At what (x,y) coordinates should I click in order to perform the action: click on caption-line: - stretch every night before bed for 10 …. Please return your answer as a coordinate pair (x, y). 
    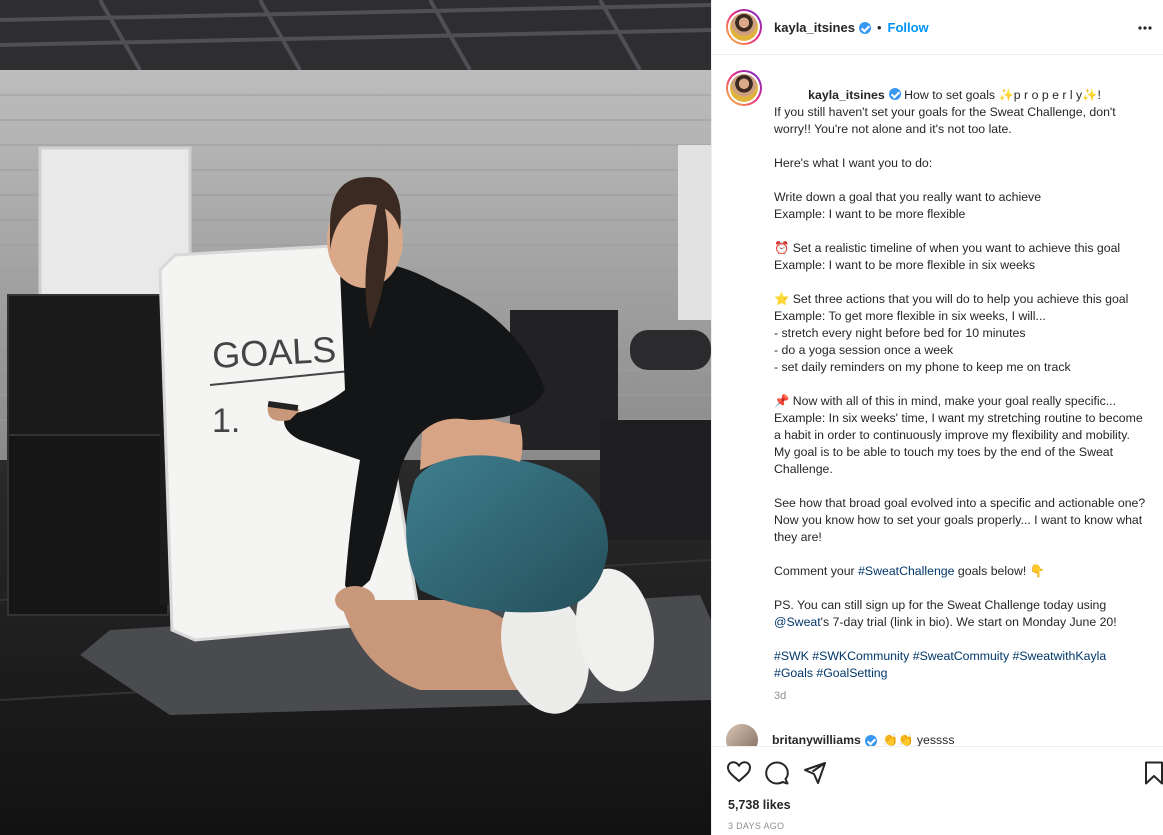
    Looking at the image, I should click on (900, 333).